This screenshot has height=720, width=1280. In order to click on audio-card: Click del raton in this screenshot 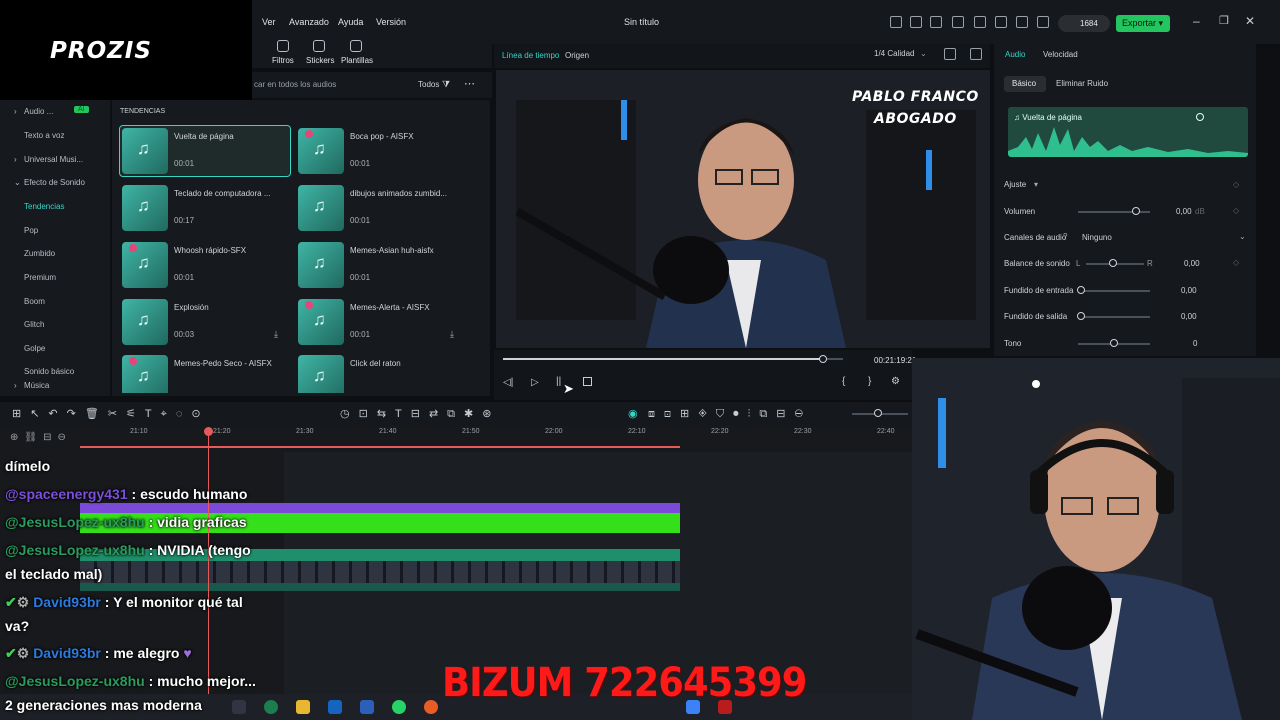, I will do `click(381, 373)`.